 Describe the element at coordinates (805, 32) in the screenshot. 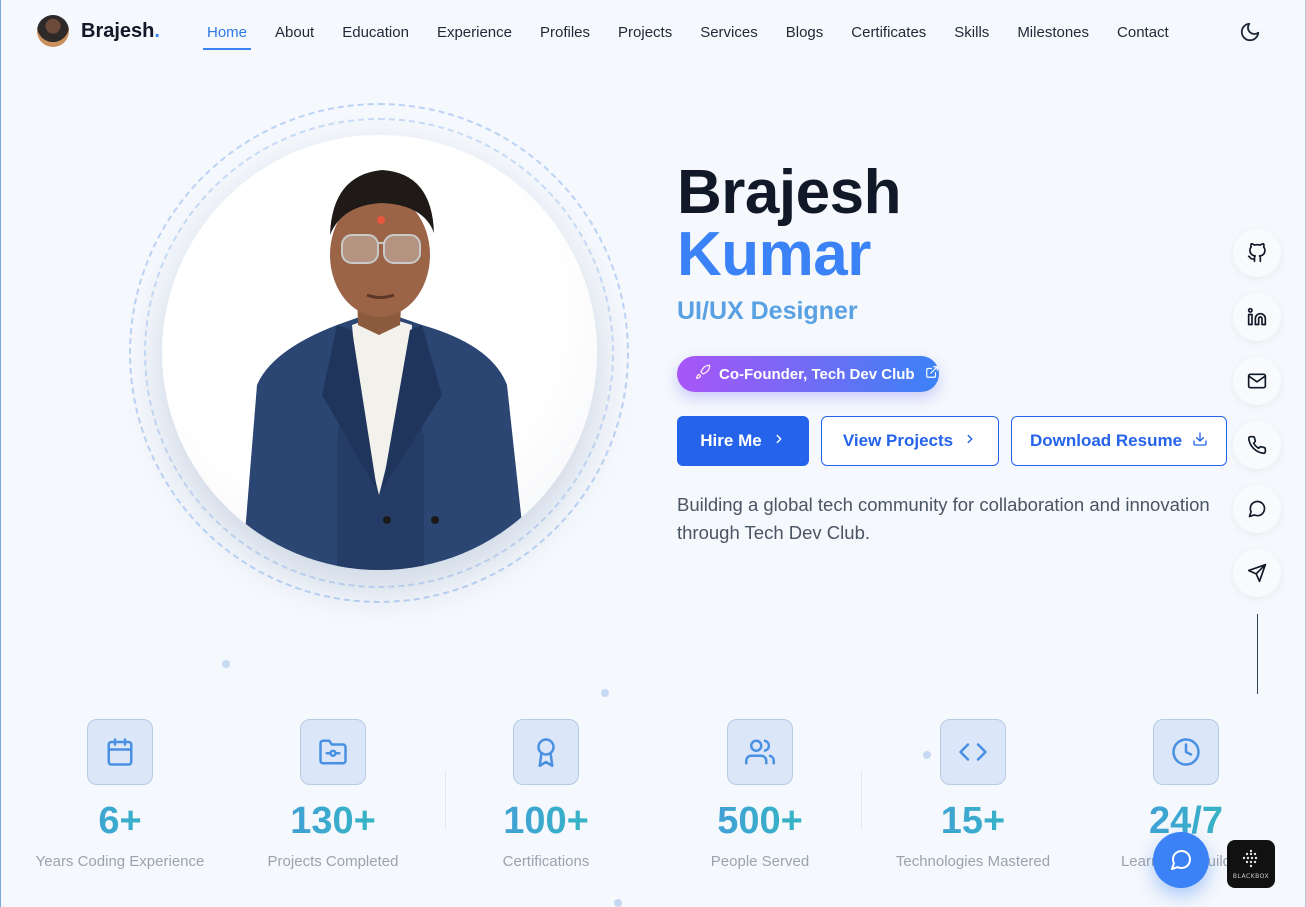

I see `nav-item-blogs: Blogs` at that location.